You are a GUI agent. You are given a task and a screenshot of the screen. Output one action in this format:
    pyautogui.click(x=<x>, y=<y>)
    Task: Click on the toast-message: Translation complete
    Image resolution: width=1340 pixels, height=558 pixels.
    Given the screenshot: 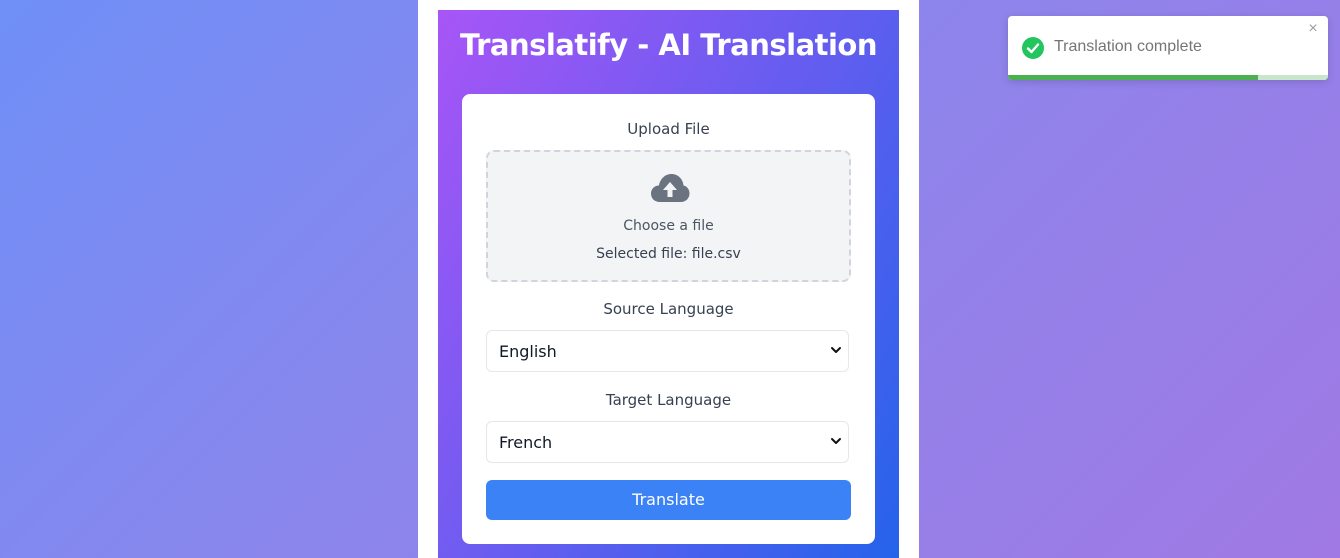 What is the action you would take?
    pyautogui.click(x=1128, y=46)
    